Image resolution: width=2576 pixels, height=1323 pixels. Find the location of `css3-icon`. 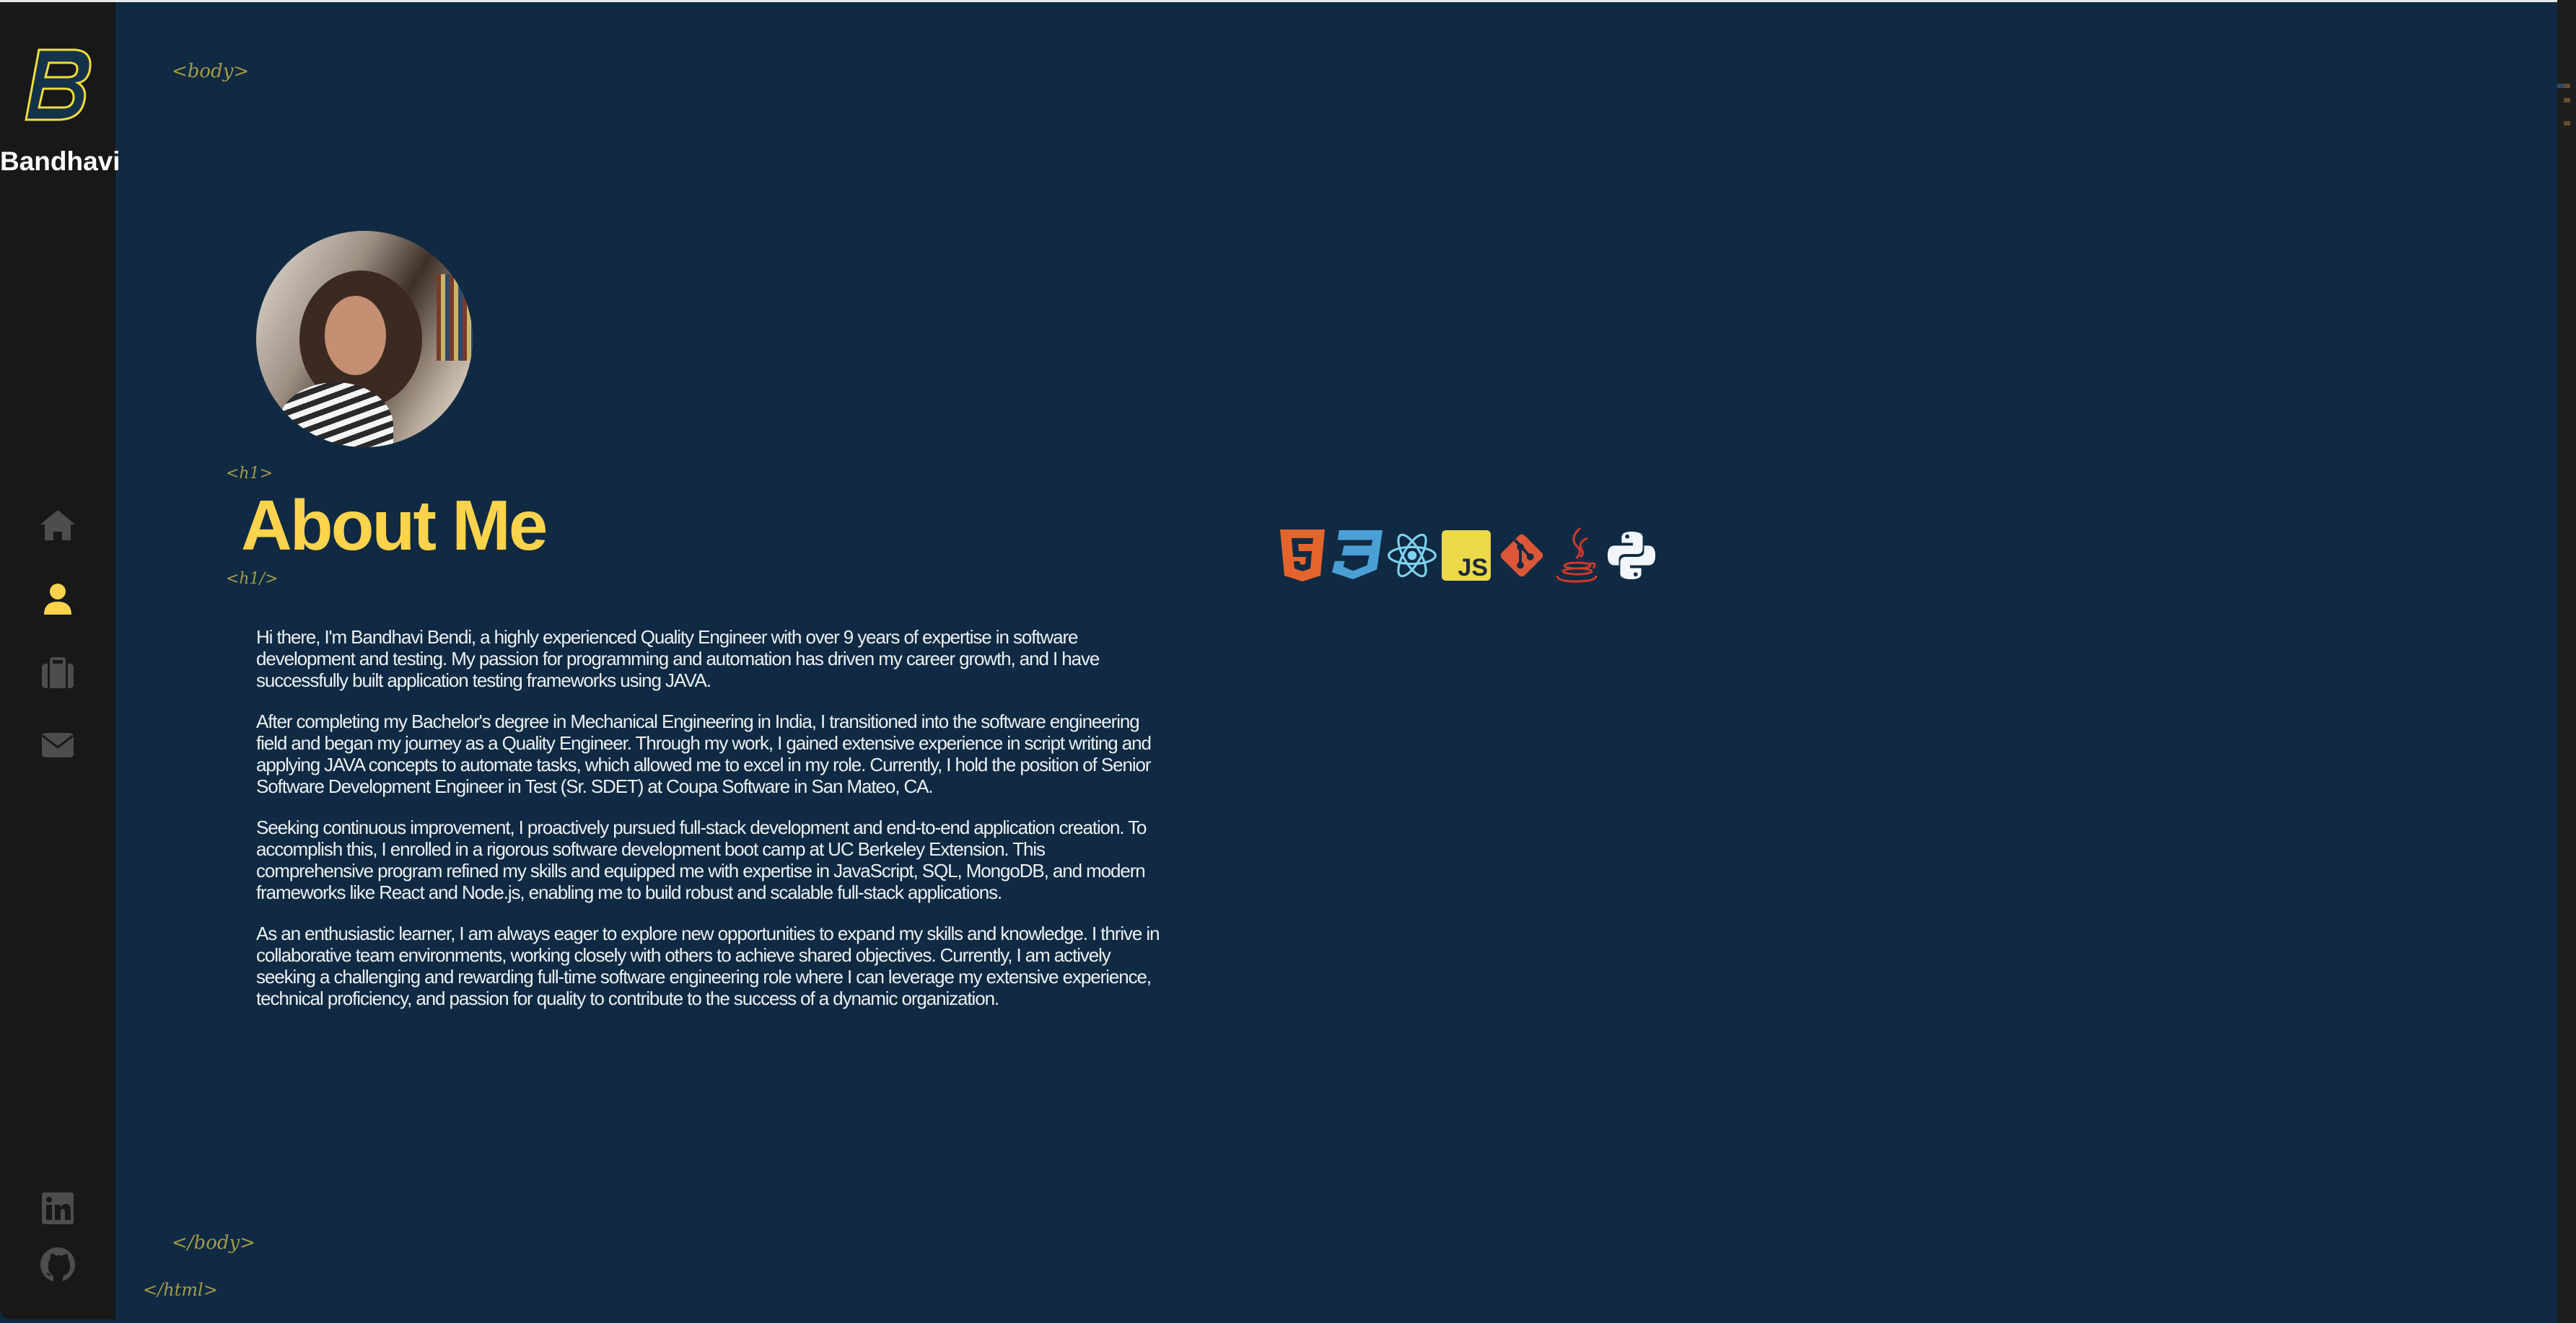

css3-icon is located at coordinates (1357, 556).